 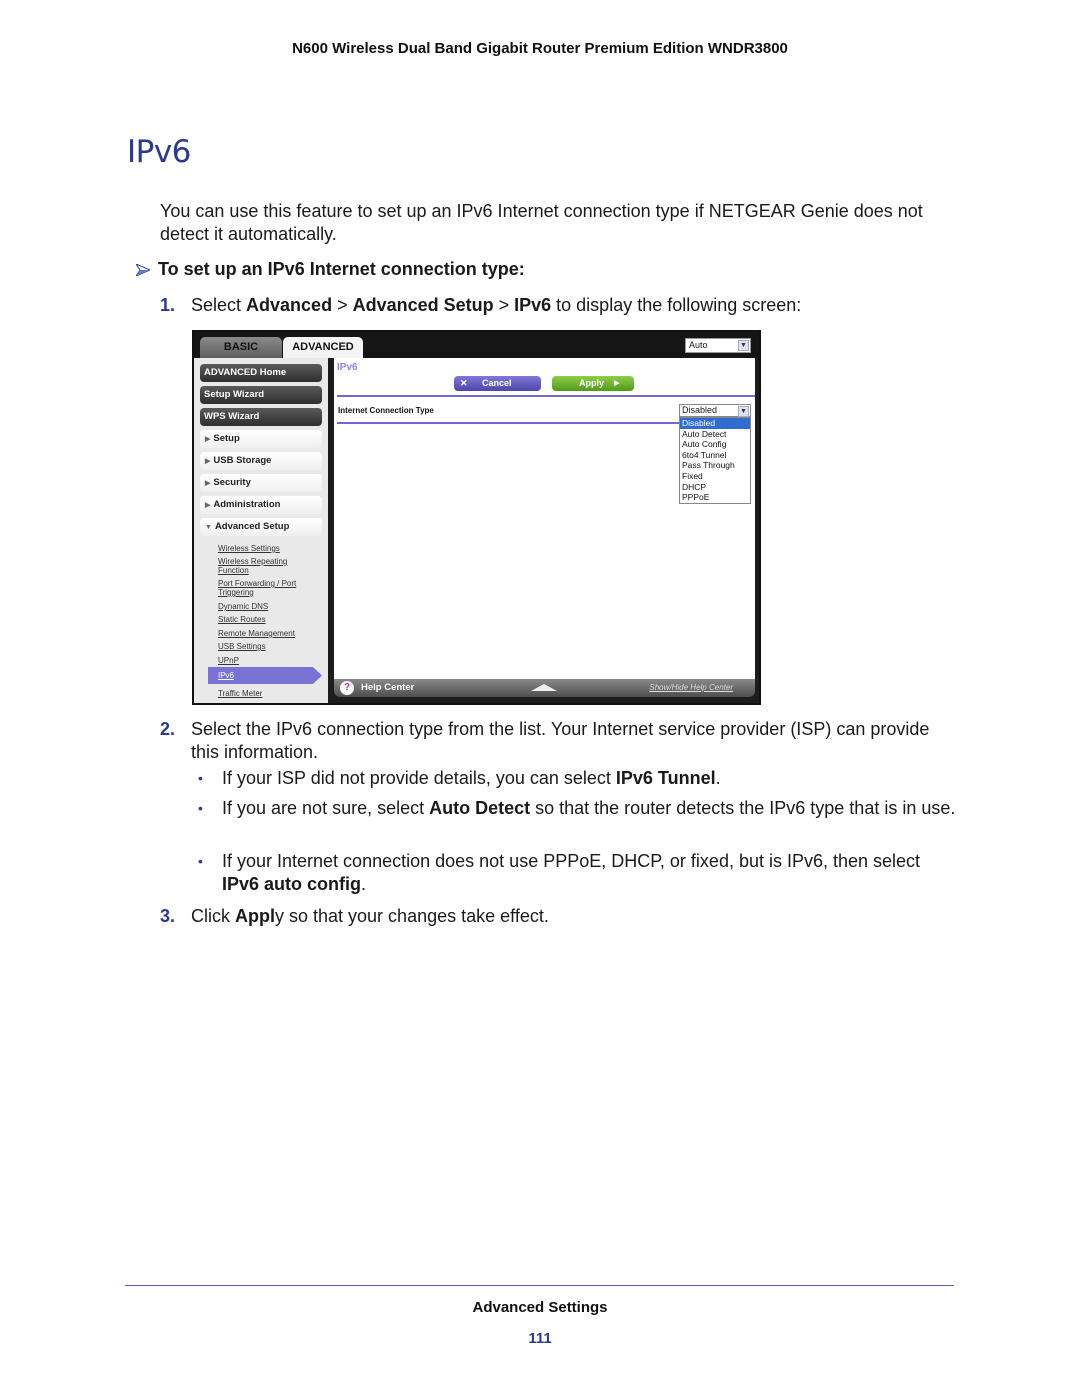 I want to click on language-select-value: Auto, so click(x=698, y=345).